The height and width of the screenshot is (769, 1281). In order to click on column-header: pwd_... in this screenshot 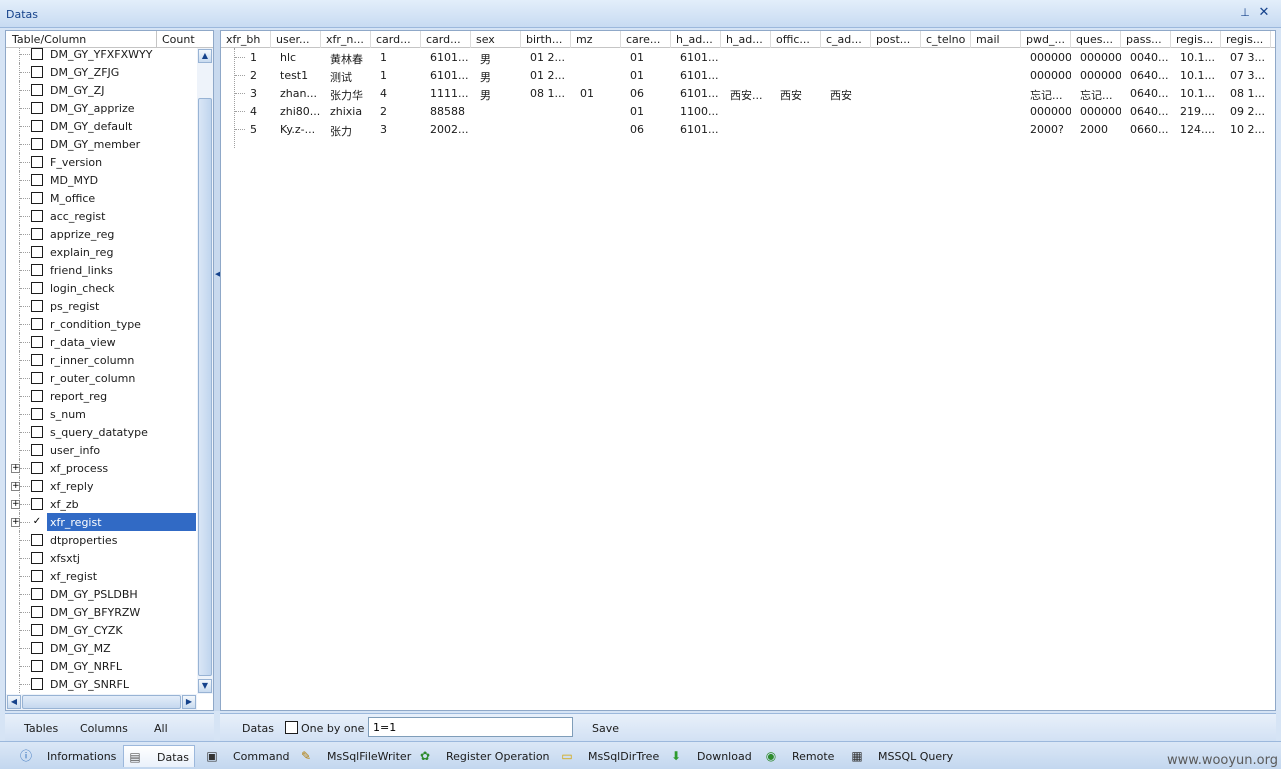, I will do `click(1046, 39)`.